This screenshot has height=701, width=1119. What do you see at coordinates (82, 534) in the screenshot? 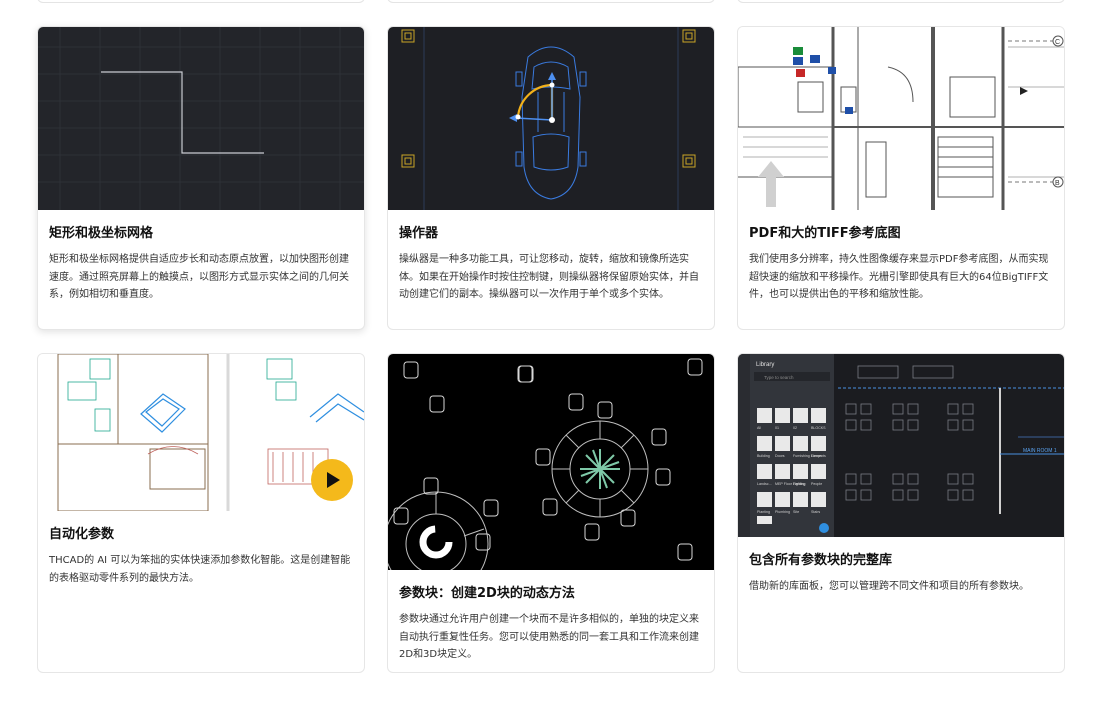
I see `card-title: 自动化参数` at bounding box center [82, 534].